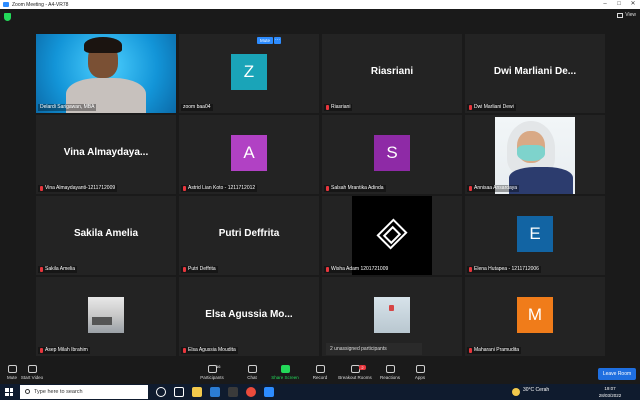  What do you see at coordinates (610, 392) in the screenshot?
I see `taskbar-clock: 19:07 28/03/2022` at bounding box center [610, 392].